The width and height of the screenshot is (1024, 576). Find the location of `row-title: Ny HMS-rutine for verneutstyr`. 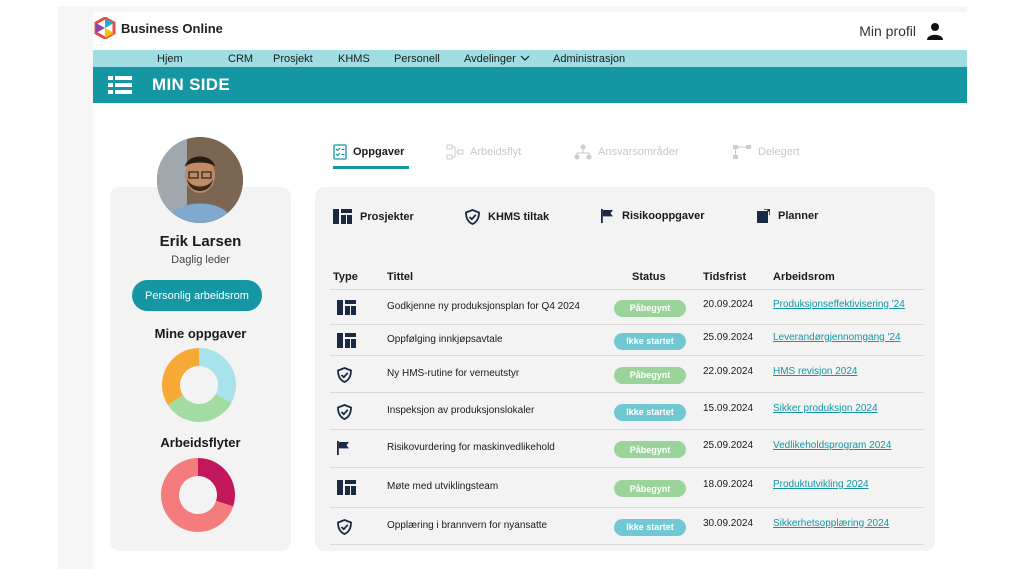

row-title: Ny HMS-rutine for verneutstyr is located at coordinates (453, 373).